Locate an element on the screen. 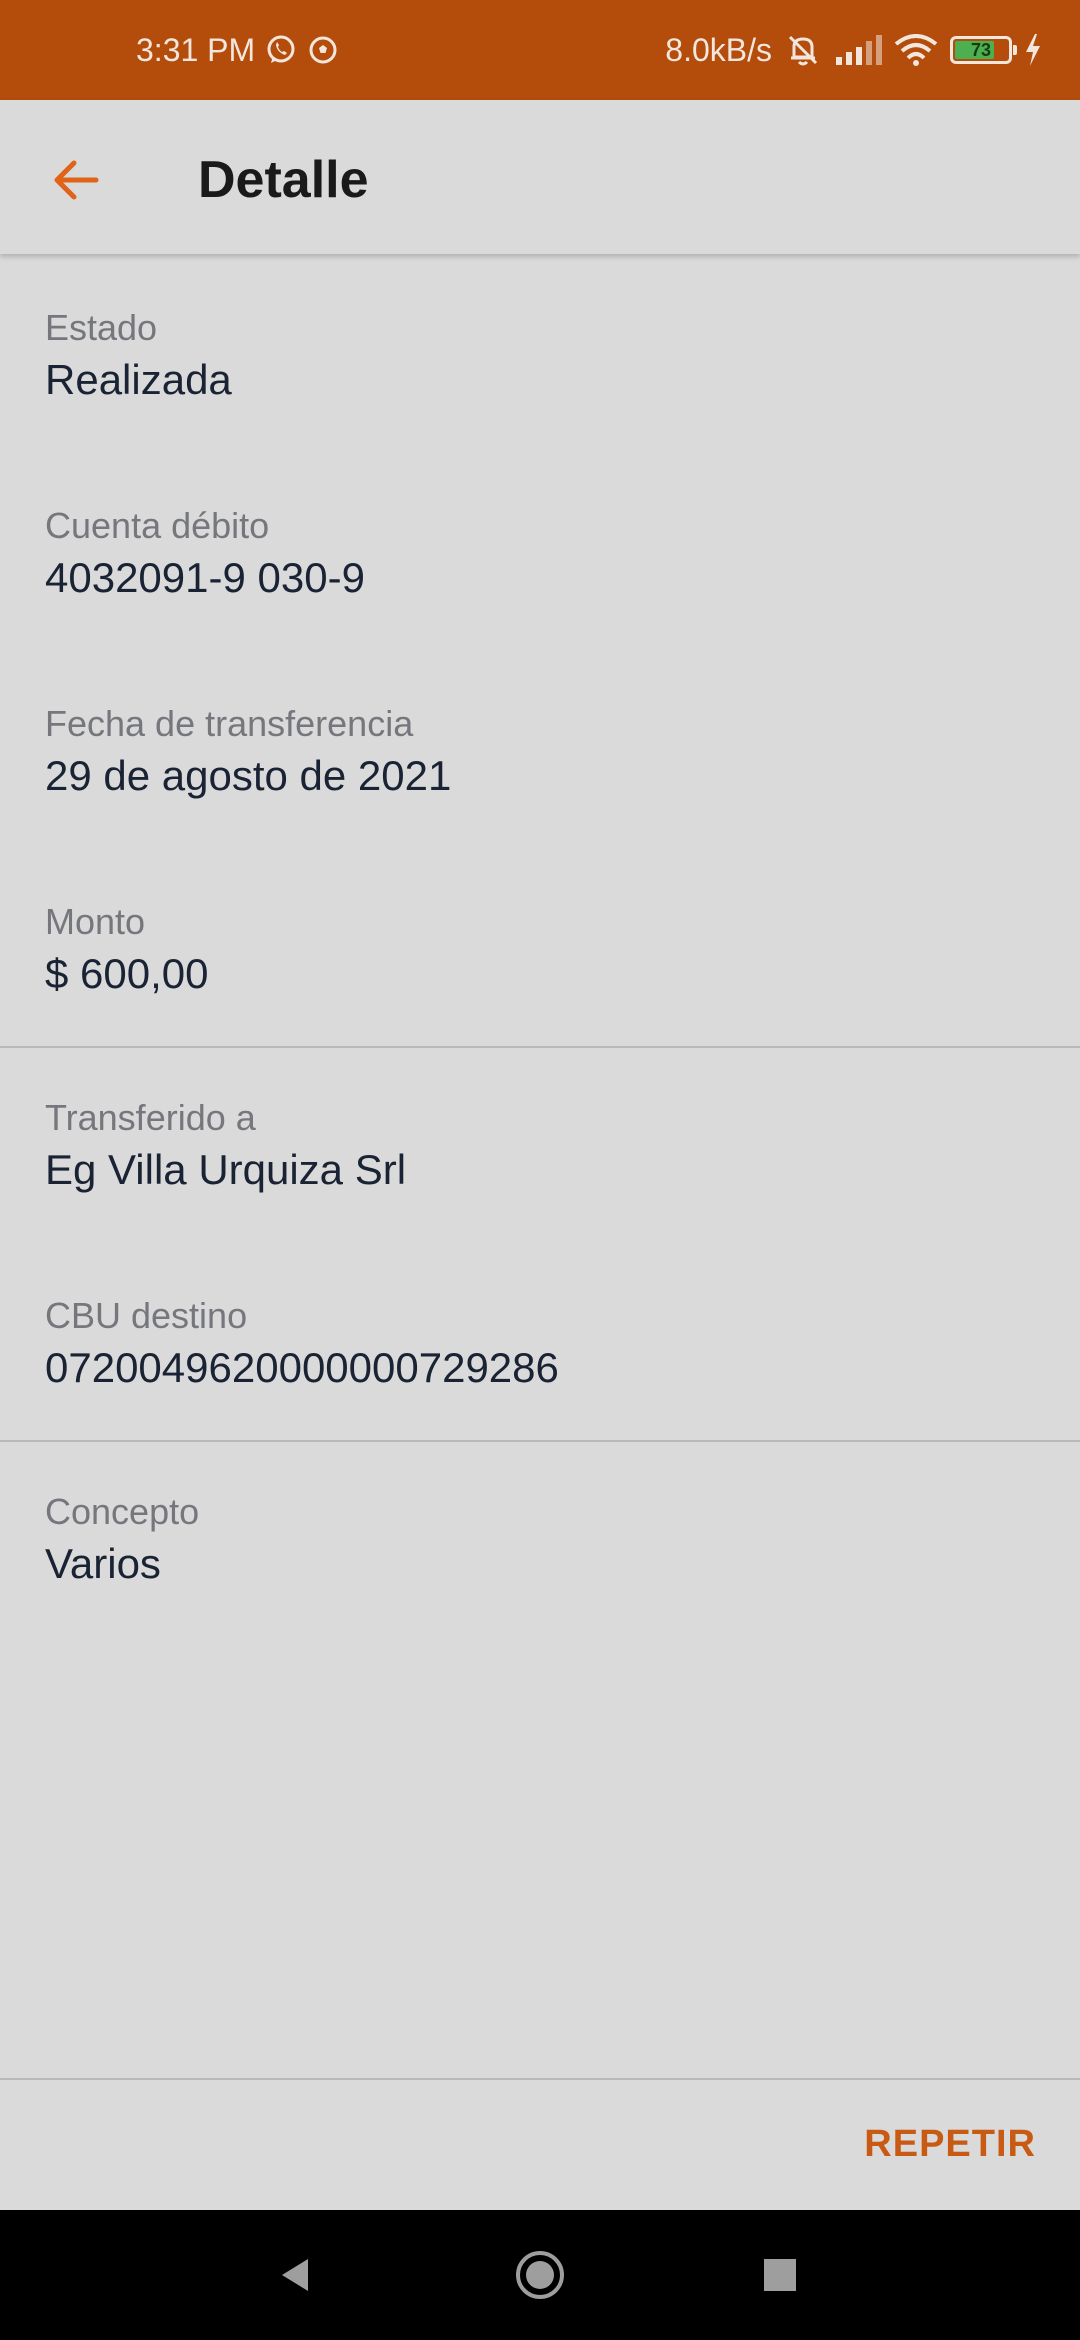 The image size is (1080, 2340). field-label: Transferido a is located at coordinates (150, 1117).